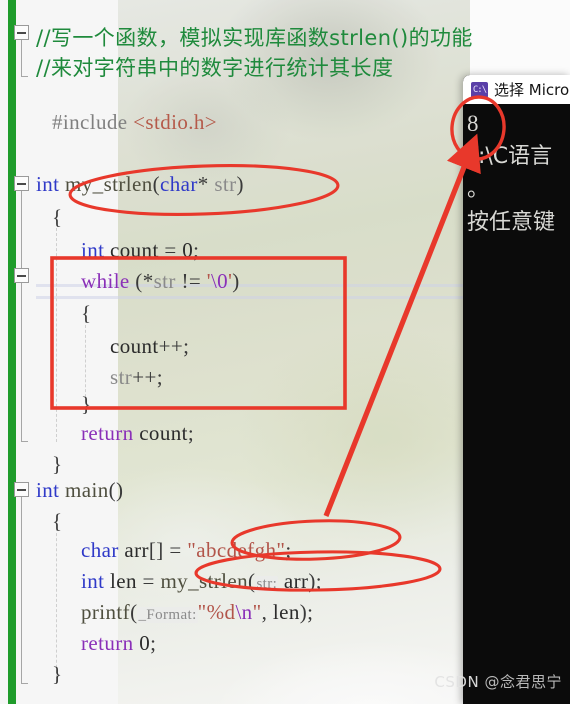  I want to click on code-line: //来对字符串中的数字进行统计其长度, so click(214, 67).